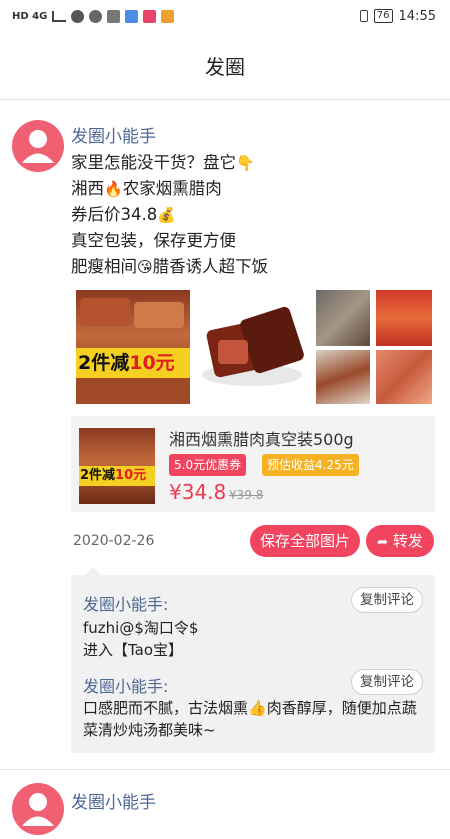 This screenshot has width=450, height=839. I want to click on clock: 14:55, so click(417, 16).